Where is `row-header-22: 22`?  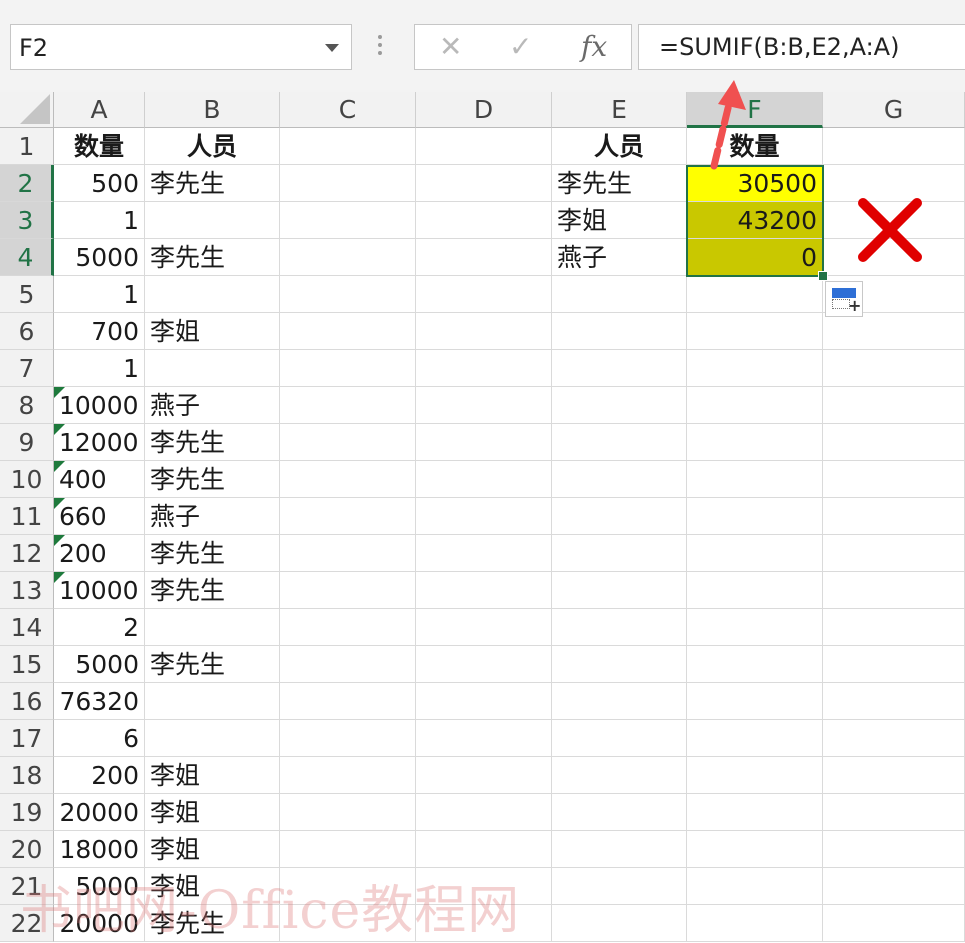
row-header-22: 22 is located at coordinates (27, 923).